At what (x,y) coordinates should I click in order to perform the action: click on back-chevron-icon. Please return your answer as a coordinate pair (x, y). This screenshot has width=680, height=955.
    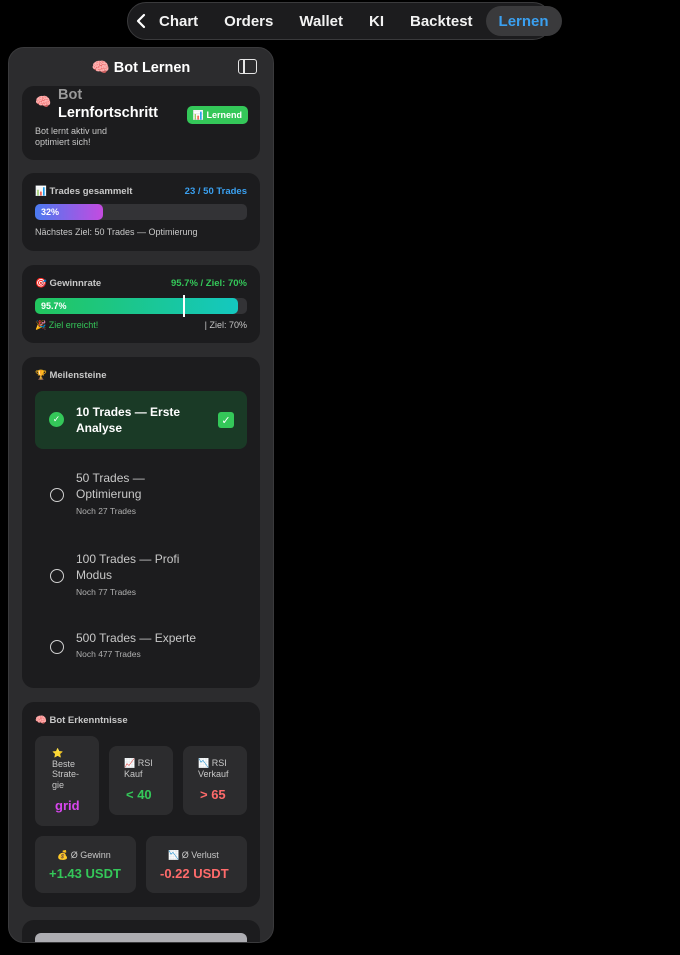
    Looking at the image, I should click on (141, 21).